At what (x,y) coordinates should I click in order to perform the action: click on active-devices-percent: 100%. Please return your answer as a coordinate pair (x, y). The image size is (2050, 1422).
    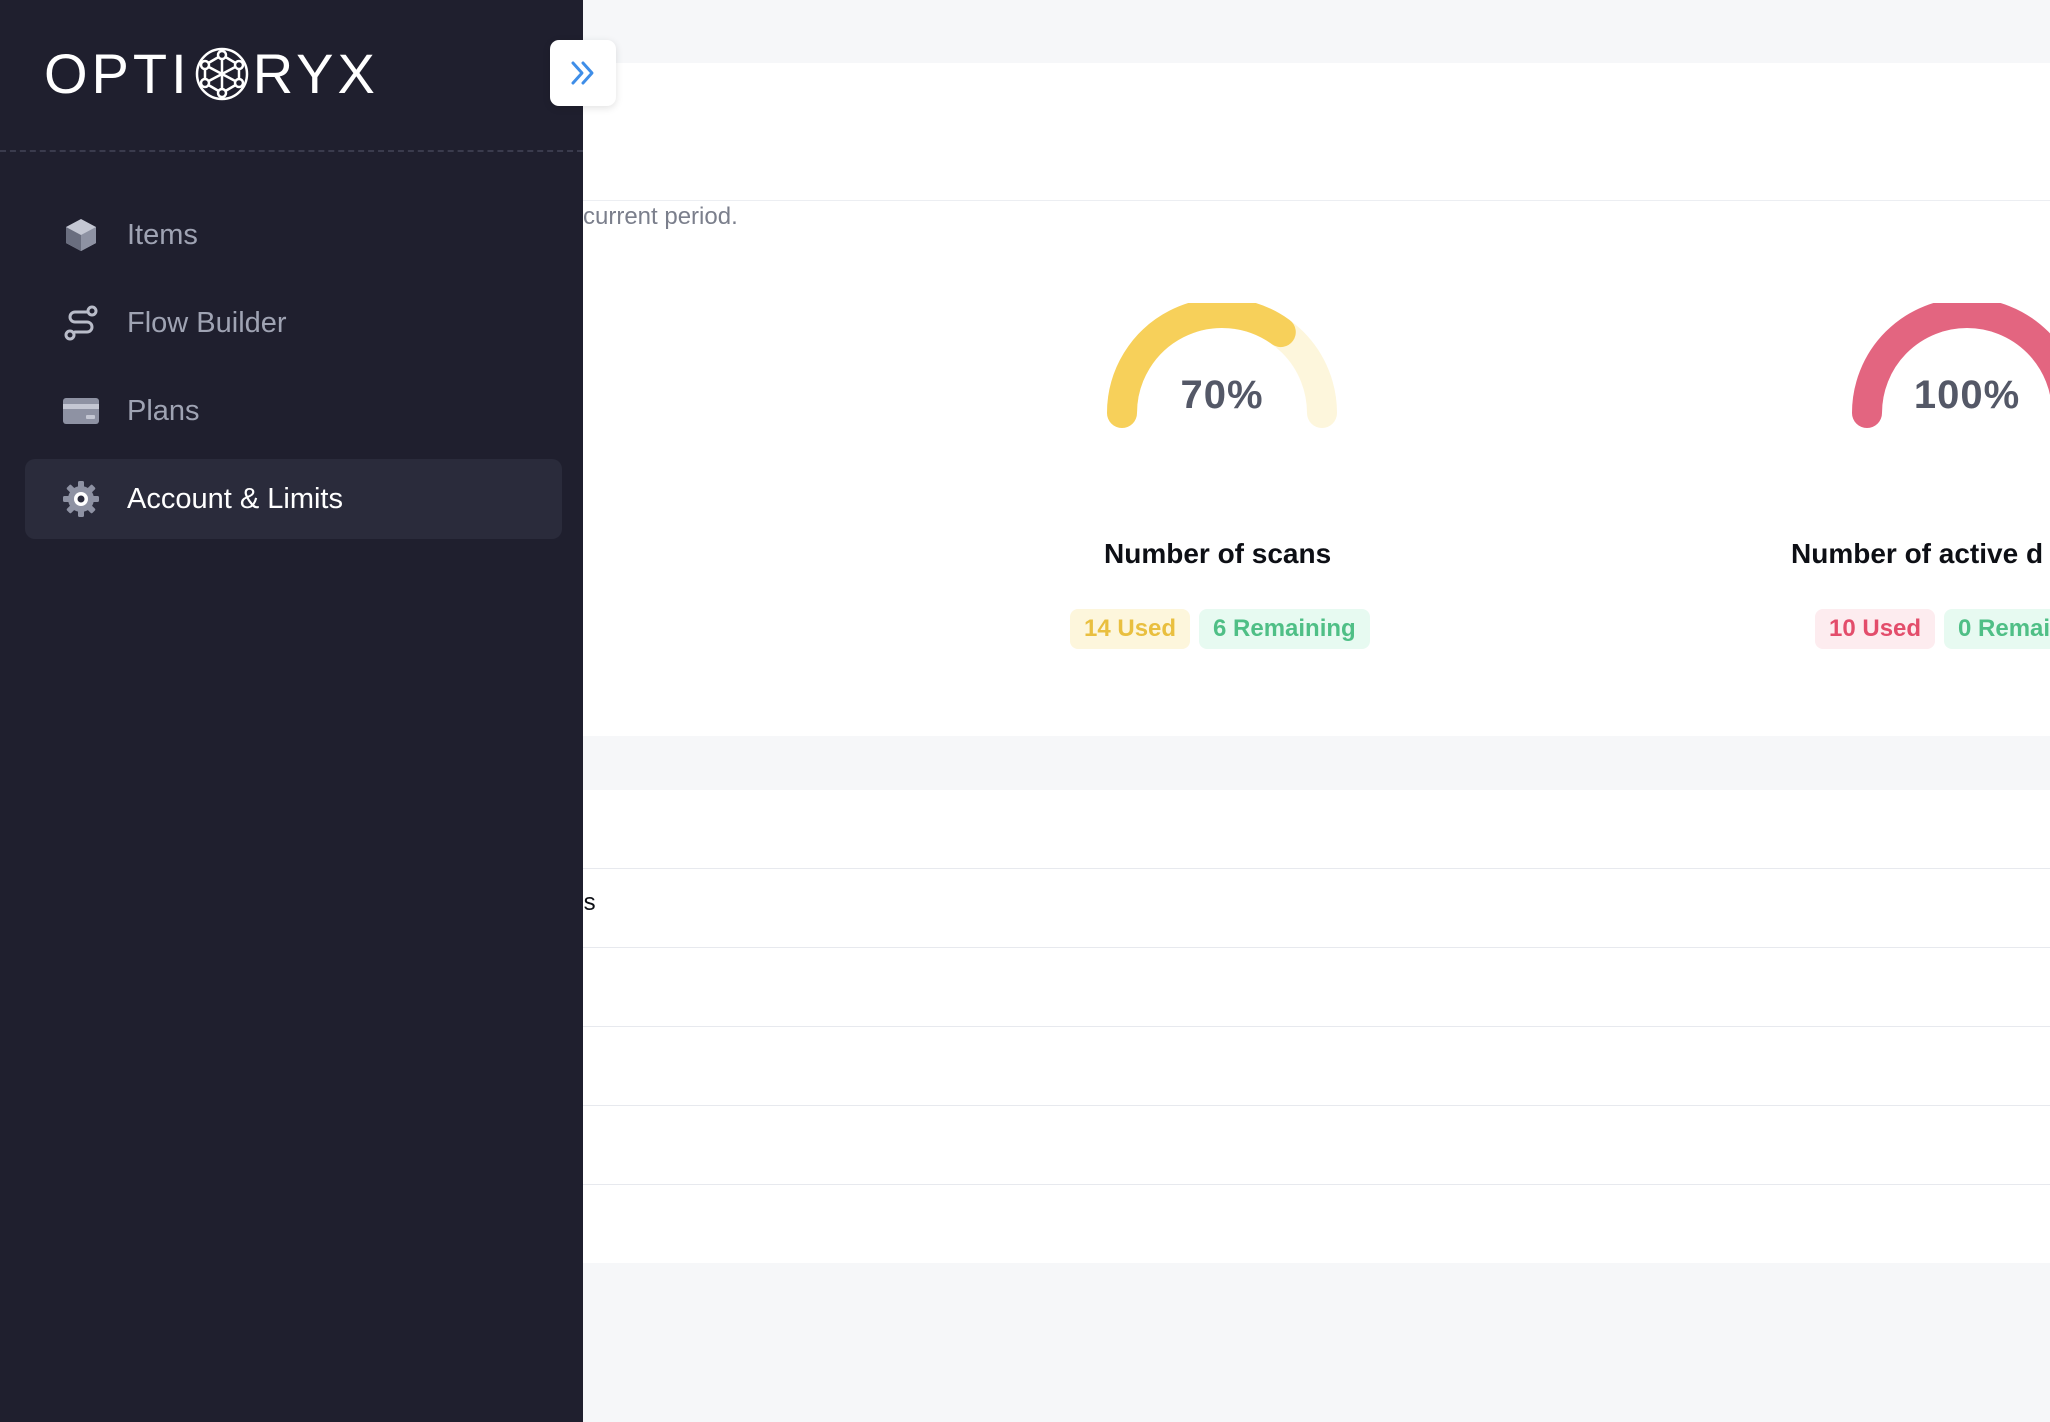
    Looking at the image, I should click on (1967, 395).